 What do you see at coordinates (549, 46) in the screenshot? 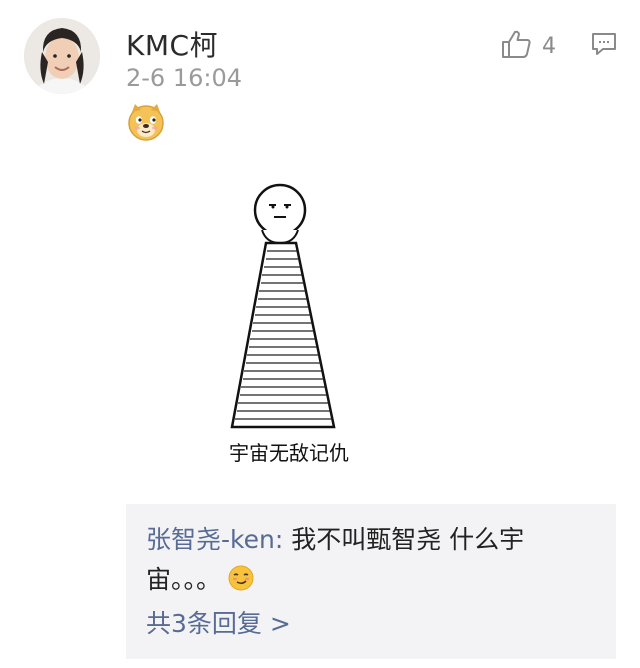
I see `like-count: 4` at bounding box center [549, 46].